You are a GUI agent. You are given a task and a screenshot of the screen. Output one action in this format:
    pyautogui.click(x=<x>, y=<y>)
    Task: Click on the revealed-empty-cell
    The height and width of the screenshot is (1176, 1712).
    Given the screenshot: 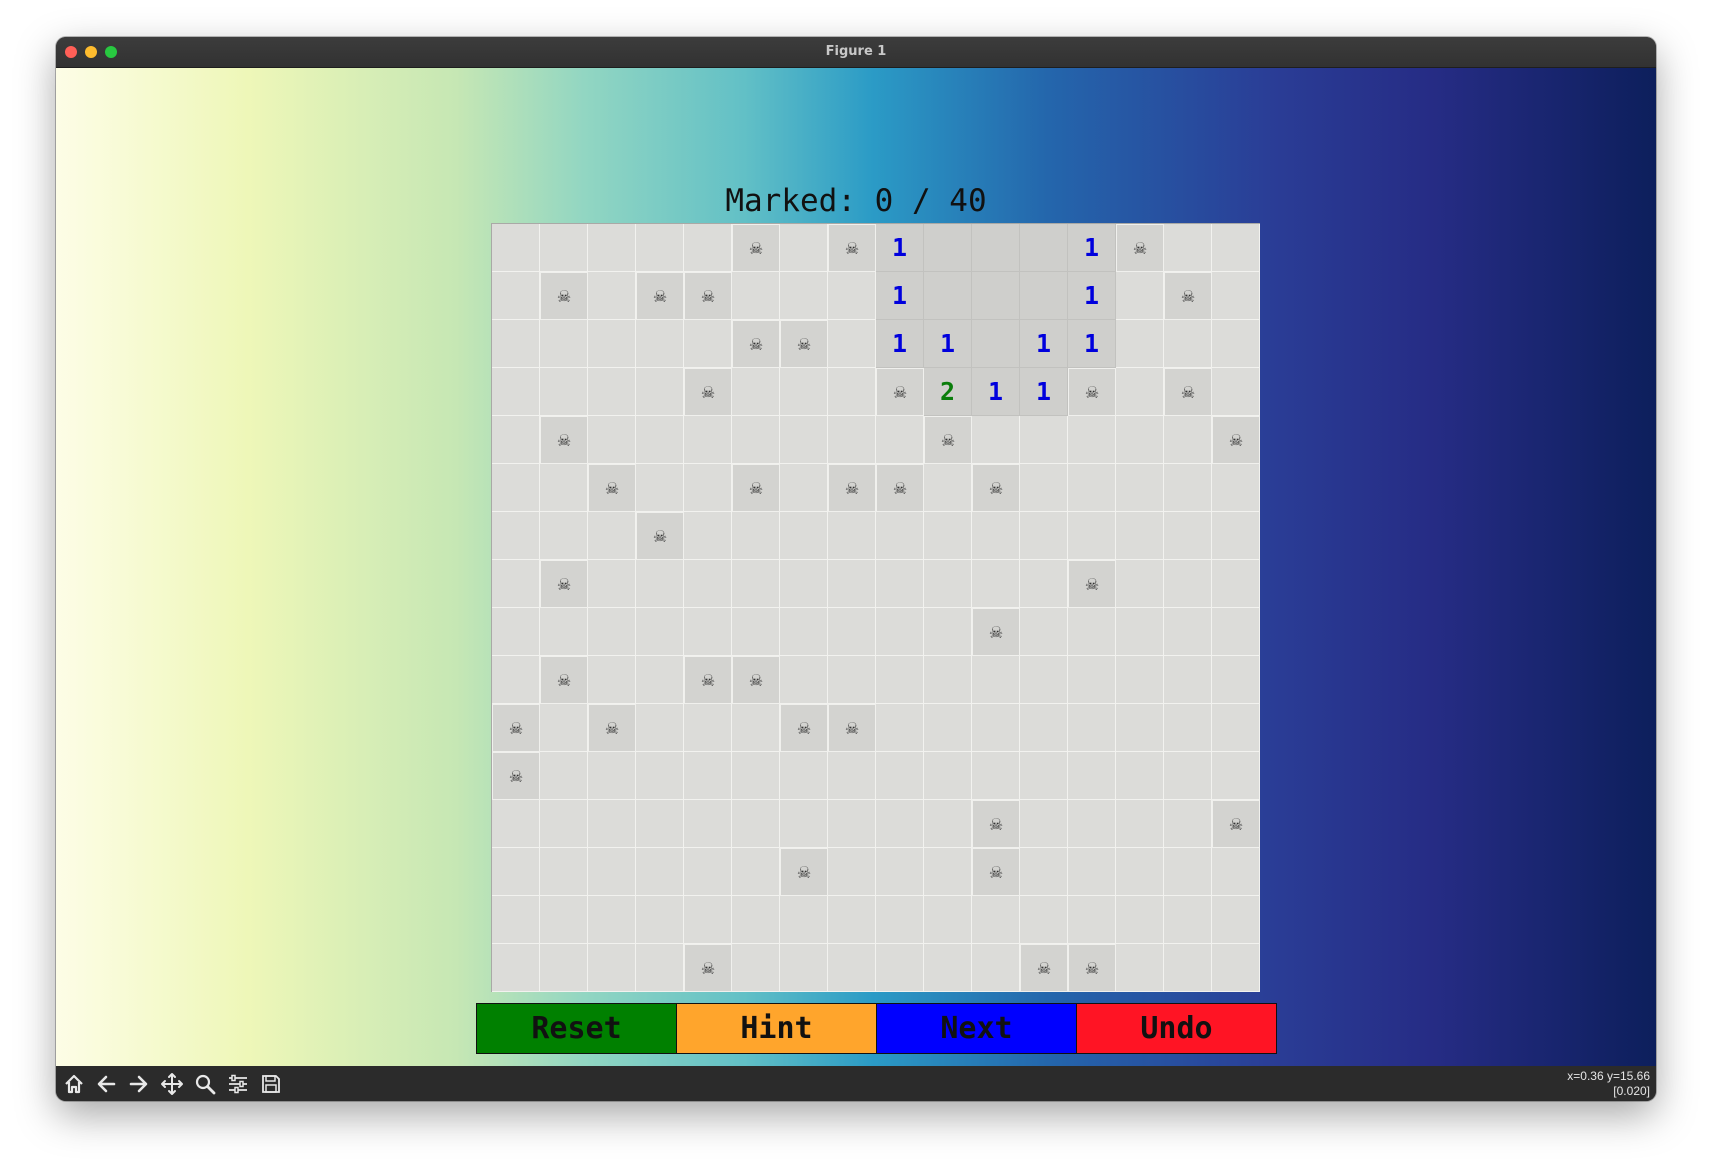 What is the action you would take?
    pyautogui.click(x=948, y=296)
    